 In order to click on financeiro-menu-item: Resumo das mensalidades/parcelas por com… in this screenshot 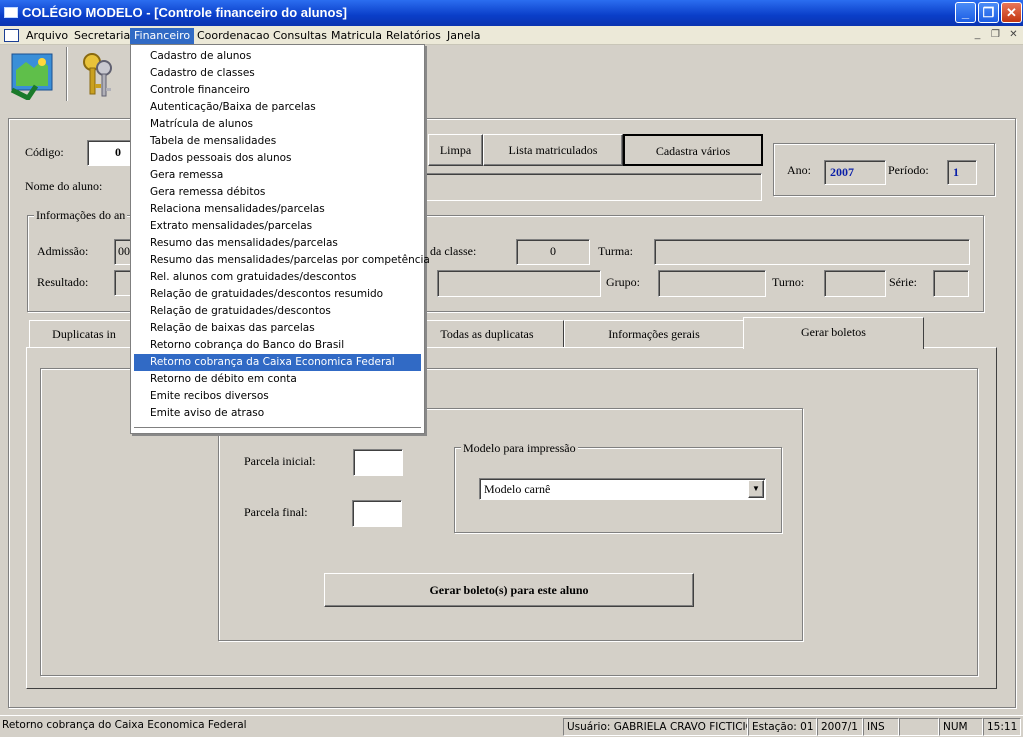, I will do `click(282, 260)`.